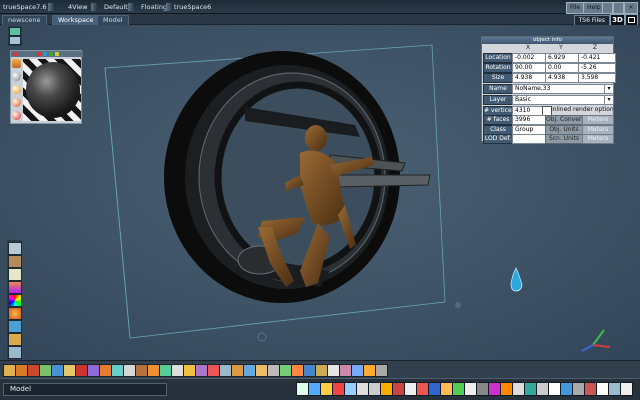 The height and width of the screenshot is (400, 640). Describe the element at coordinates (609, 89) in the screenshot. I see `name-dropdown-chevron-down-icon: ▾` at that location.